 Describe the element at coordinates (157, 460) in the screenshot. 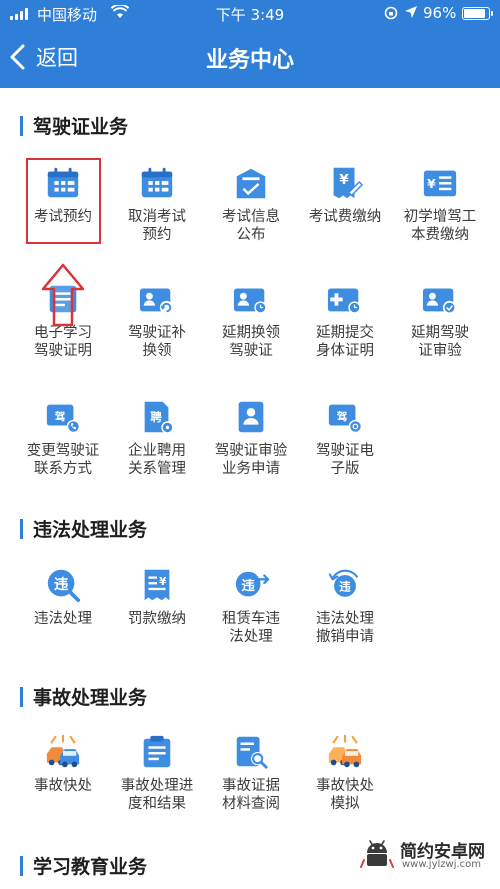

I see `service-label: 企业聘用 关系管理` at that location.